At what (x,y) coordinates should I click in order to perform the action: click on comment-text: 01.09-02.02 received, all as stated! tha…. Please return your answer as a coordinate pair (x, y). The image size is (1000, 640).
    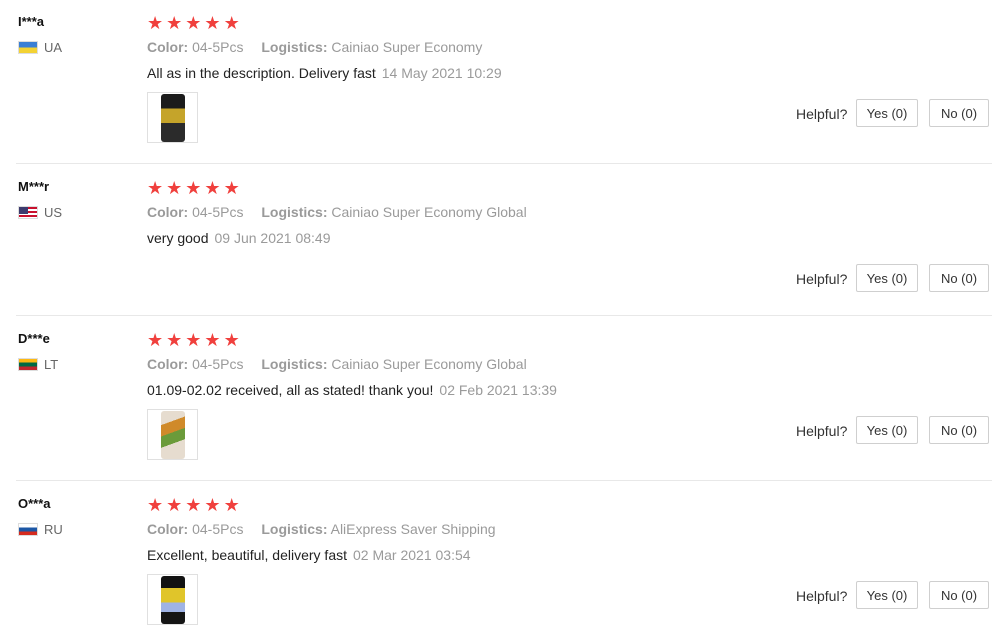
    Looking at the image, I should click on (290, 390).